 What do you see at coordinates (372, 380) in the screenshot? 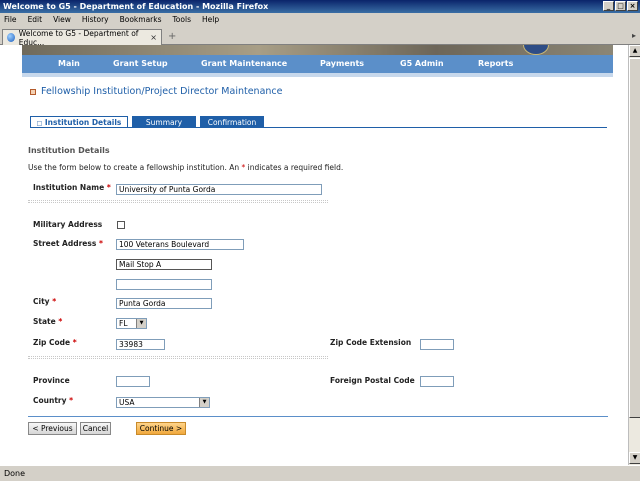
I see `foreign-postal-code-label: Foreign Postal Code` at bounding box center [372, 380].